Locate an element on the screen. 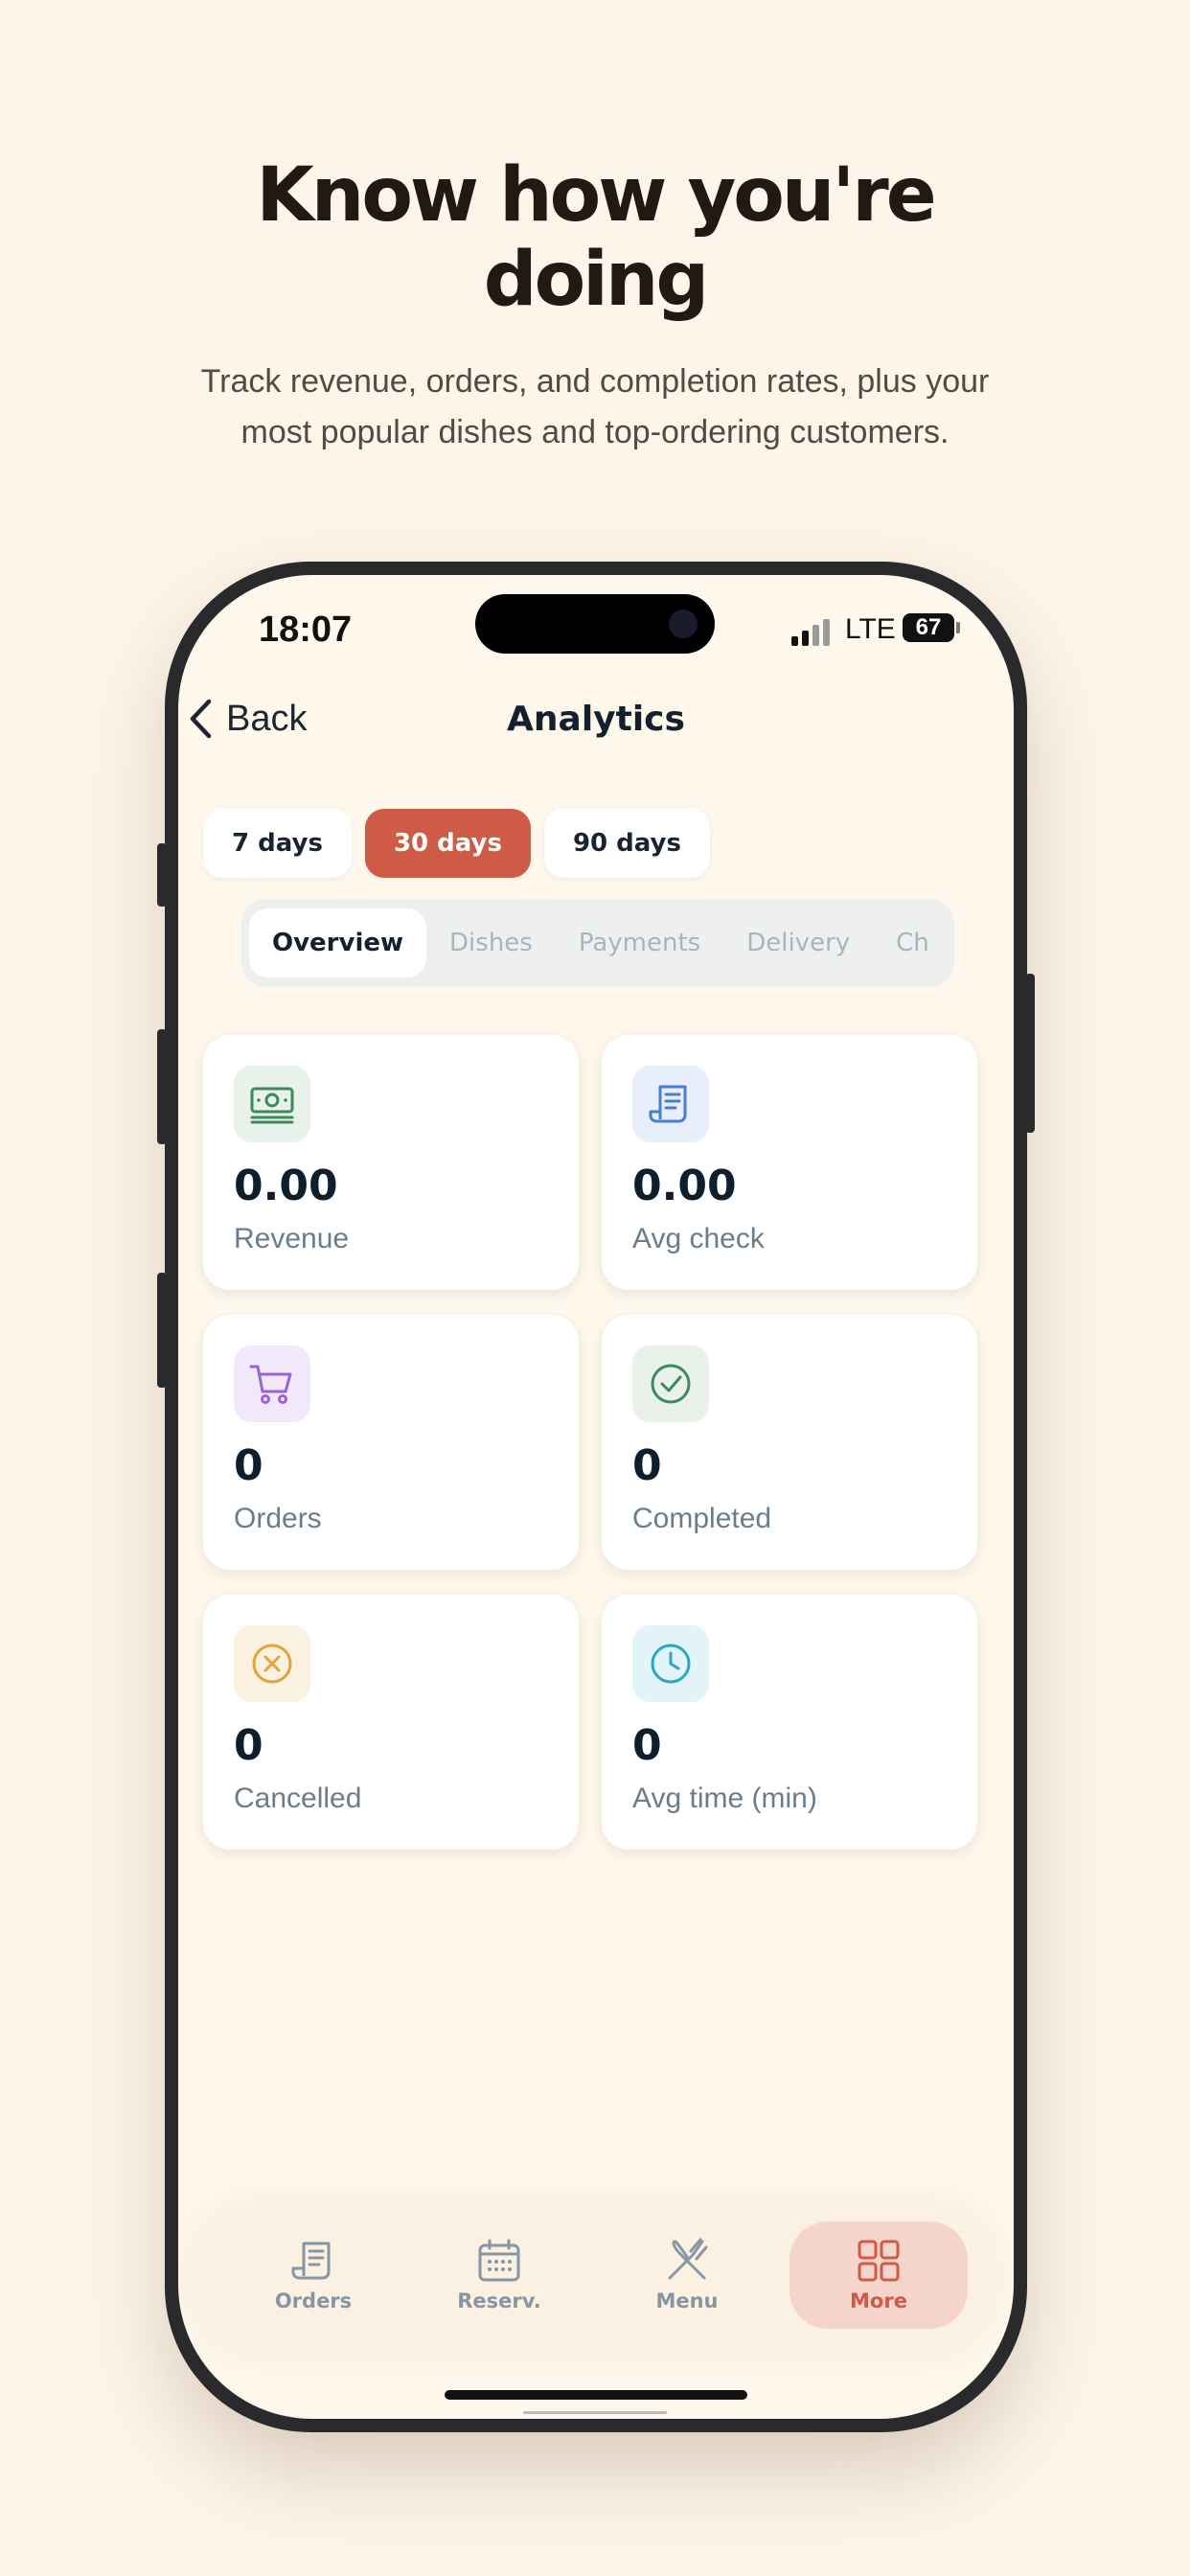 Image resolution: width=1190 pixels, height=2576 pixels. period-label: 30 days is located at coordinates (448, 843).